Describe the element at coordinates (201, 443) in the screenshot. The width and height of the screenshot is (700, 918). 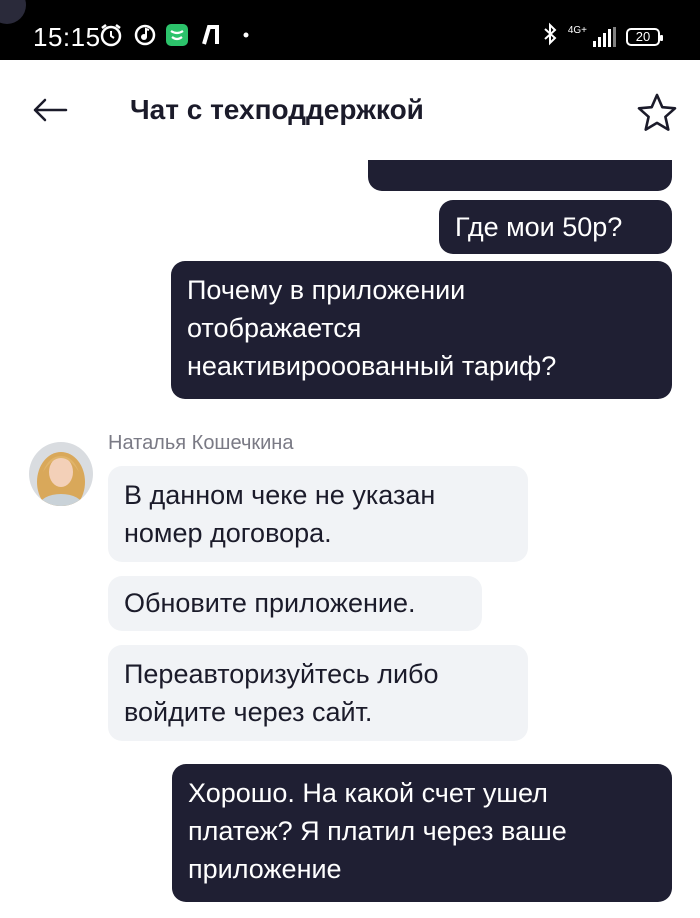
I see `sender-name: Наталья Кошечкина` at that location.